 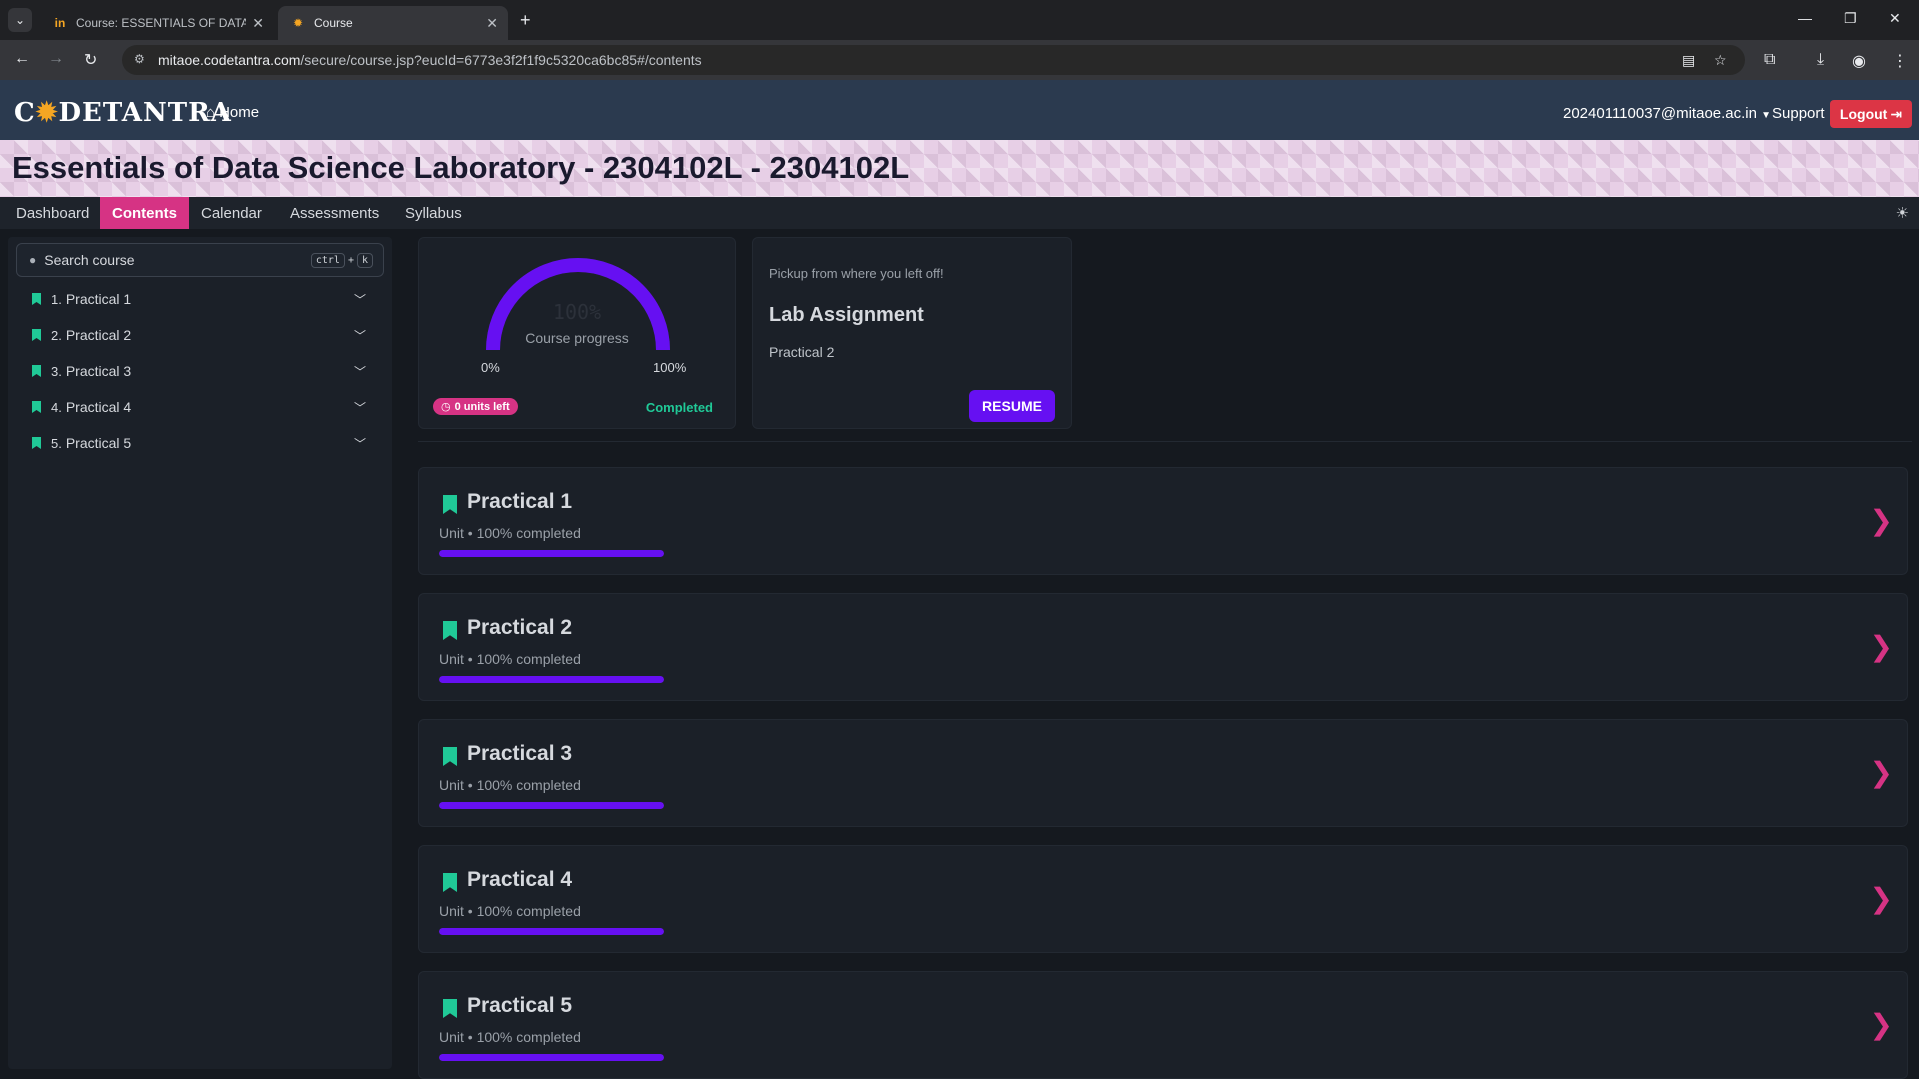 I want to click on tab-assessments: Assessments, so click(x=334, y=213).